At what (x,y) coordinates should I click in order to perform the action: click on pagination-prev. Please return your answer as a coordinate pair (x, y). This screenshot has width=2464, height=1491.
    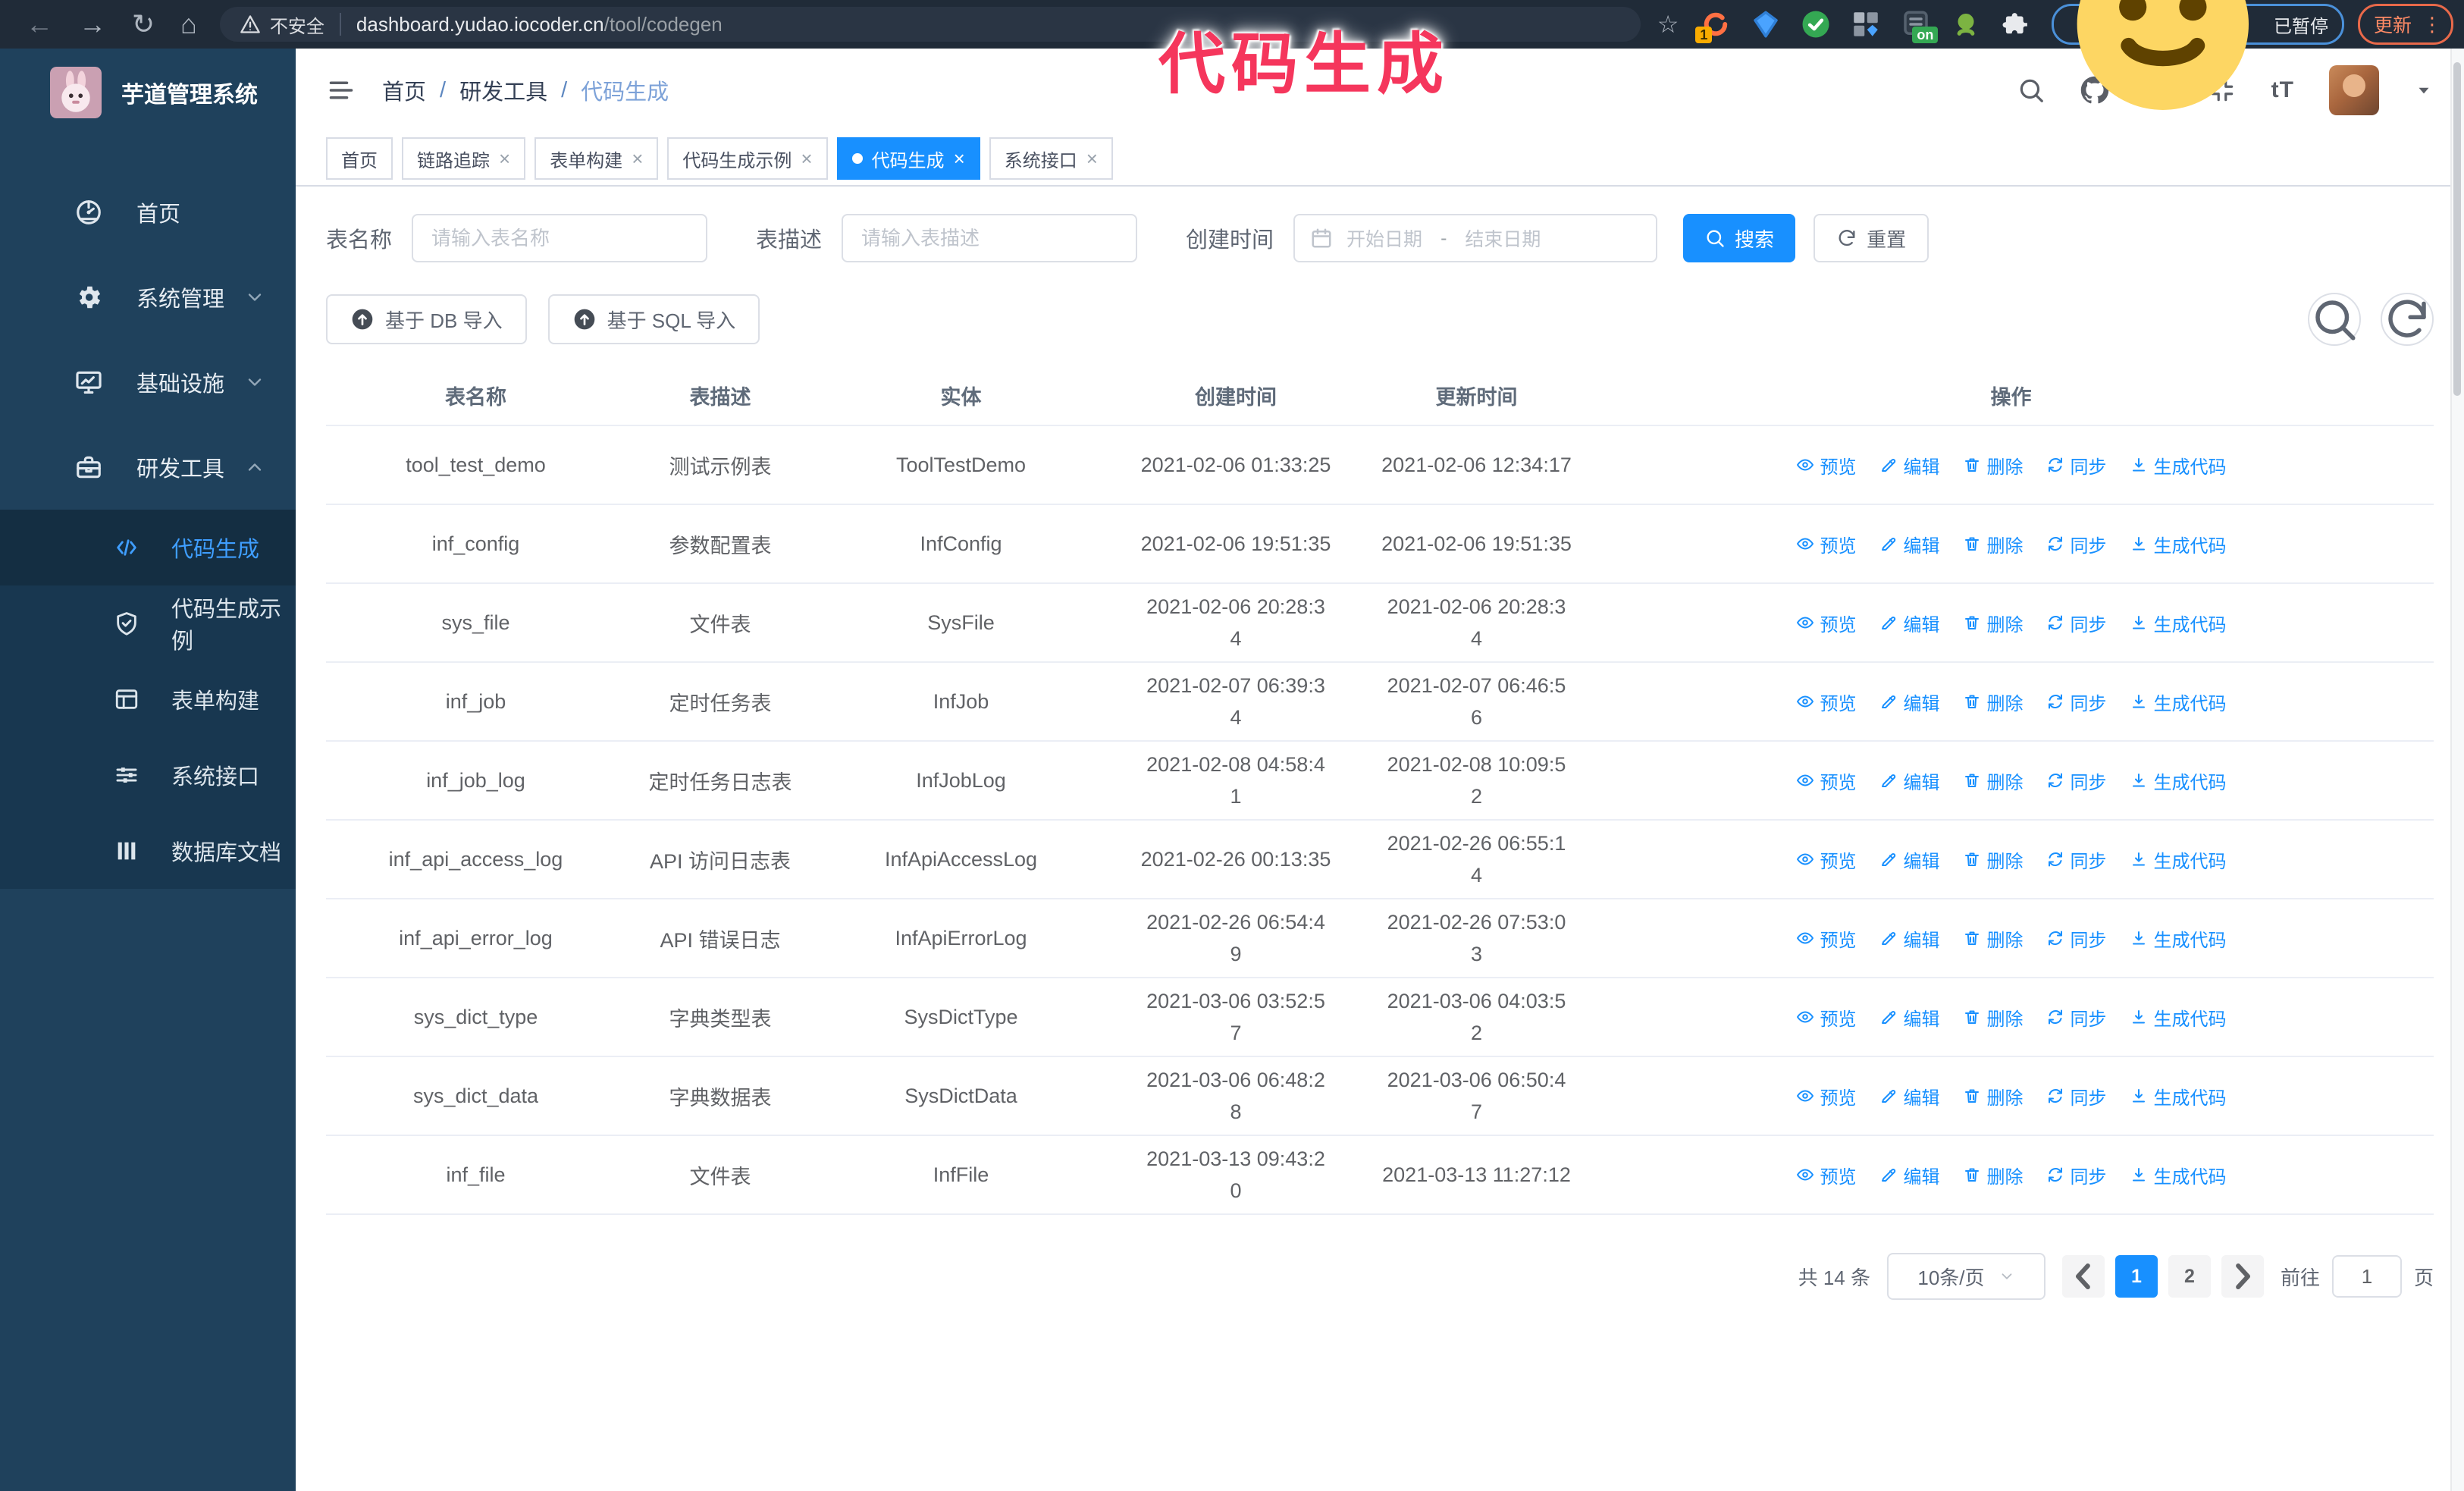
    Looking at the image, I should click on (2083, 1276).